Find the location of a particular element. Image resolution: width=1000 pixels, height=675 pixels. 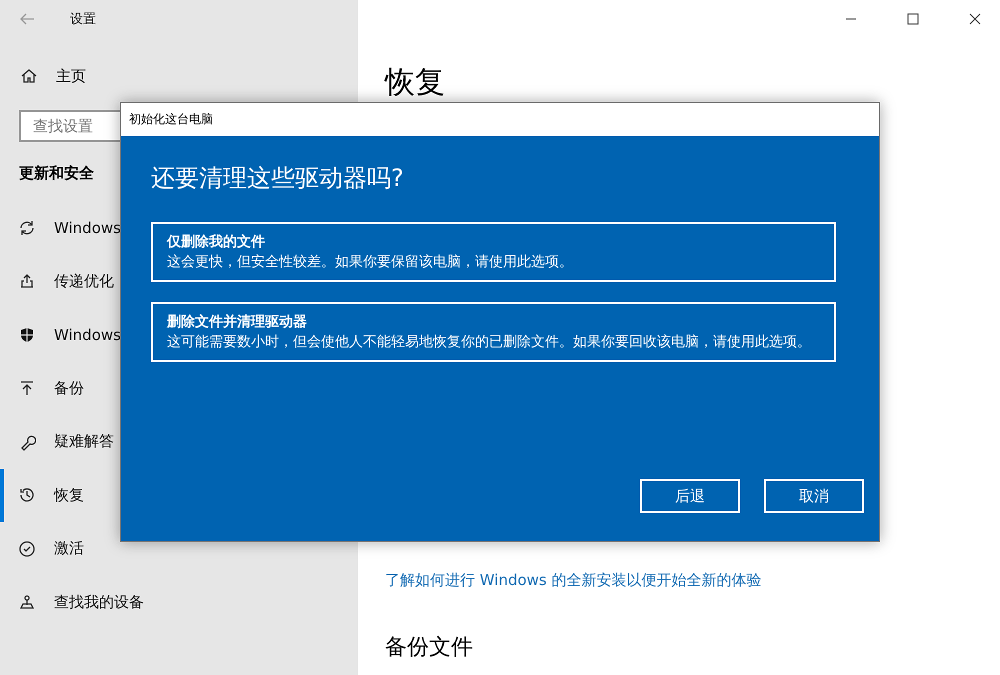

sidebar-item: 备份 is located at coordinates (44, 388).